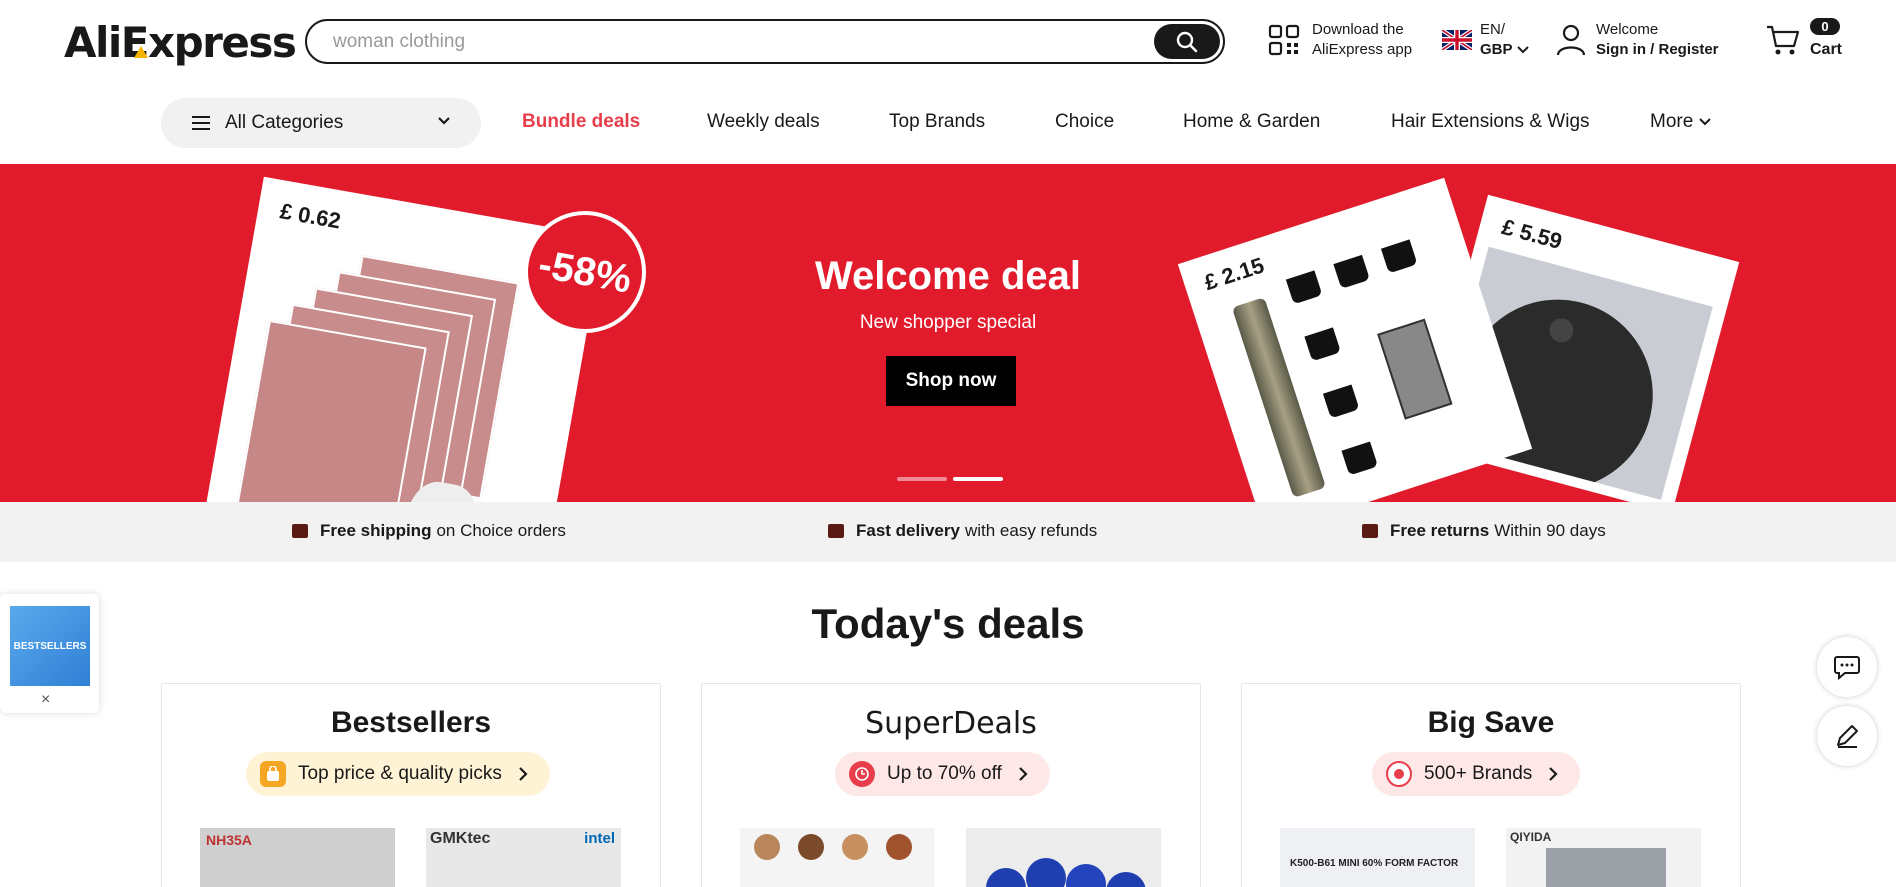 The image size is (1896, 887). Describe the element at coordinates (599, 838) in the screenshot. I see `intel-logo: intel` at that location.